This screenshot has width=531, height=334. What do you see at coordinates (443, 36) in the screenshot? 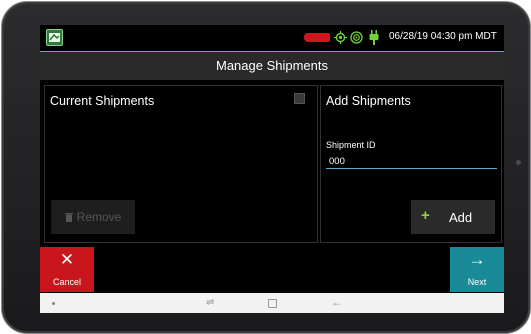
I see `status-datetime: 06/28/19 04:30 pm MDT` at bounding box center [443, 36].